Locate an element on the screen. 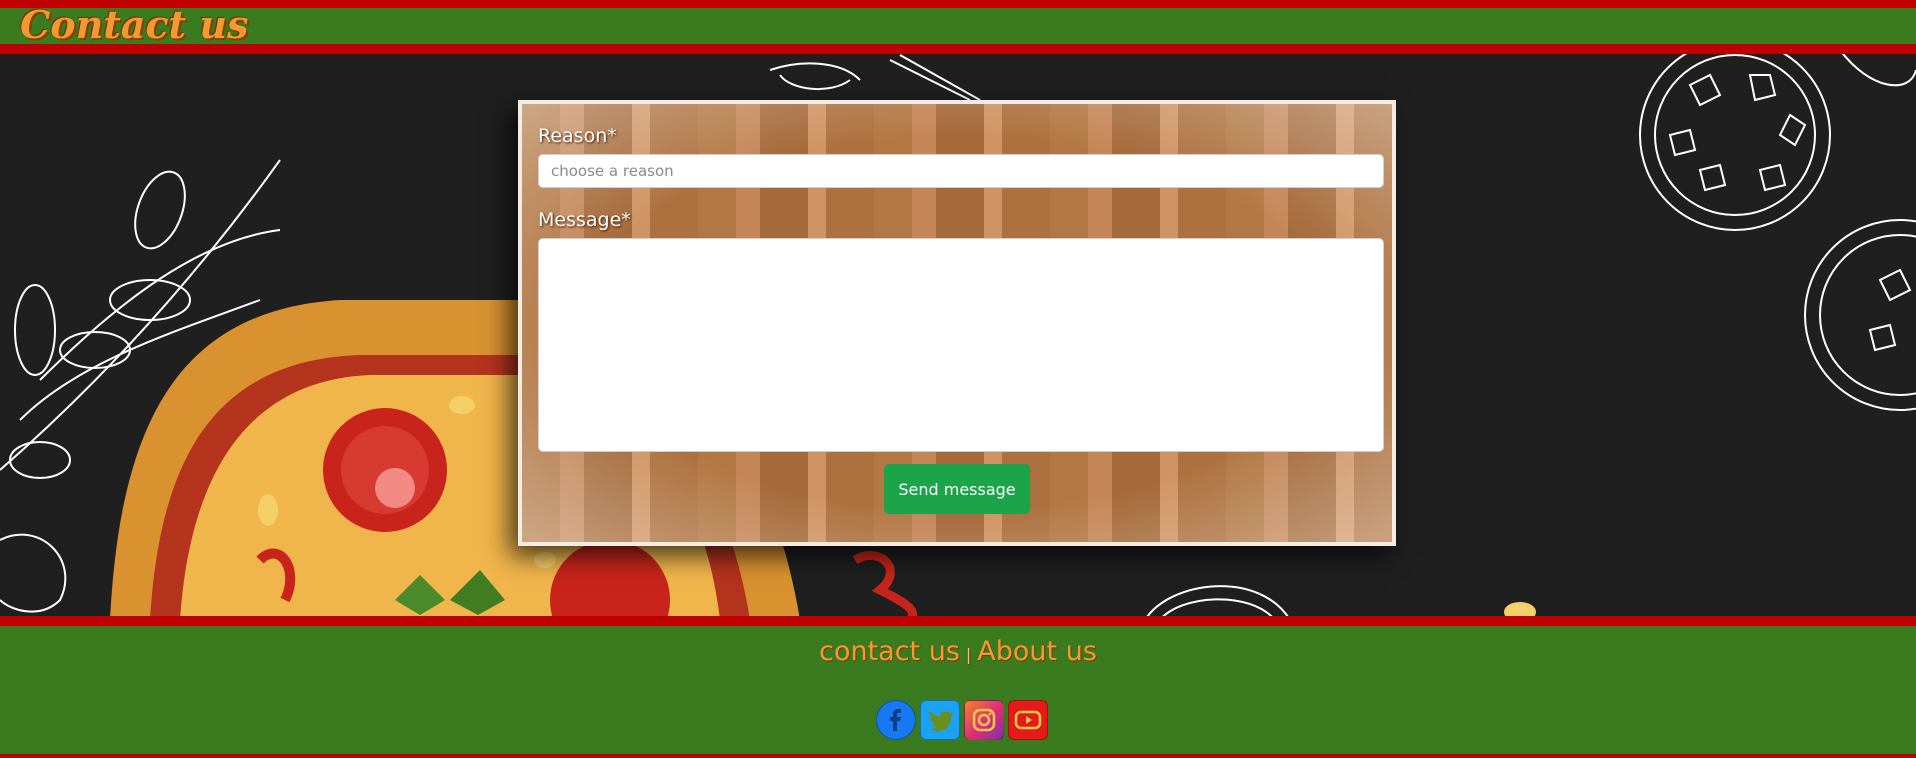 The image size is (1916, 758). herb-doodle is located at coordinates (875, 77).